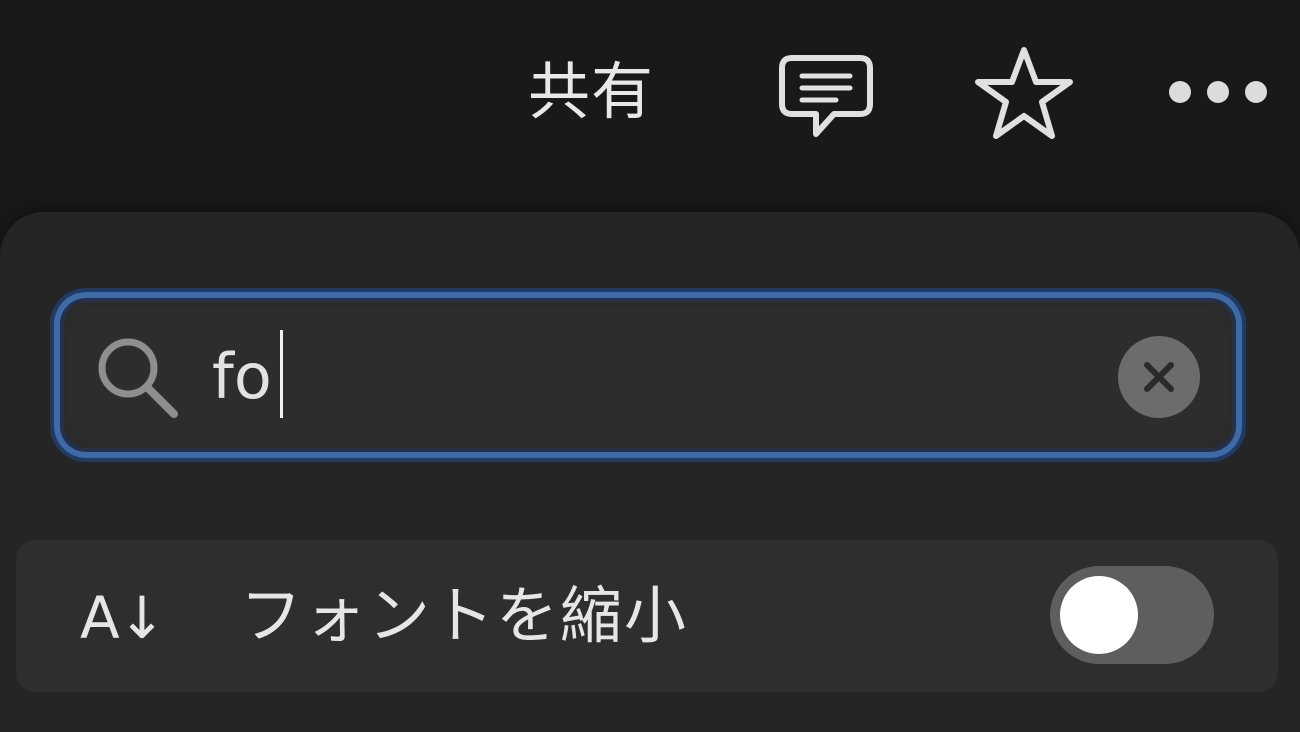  I want to click on search-input, so click(648, 378).